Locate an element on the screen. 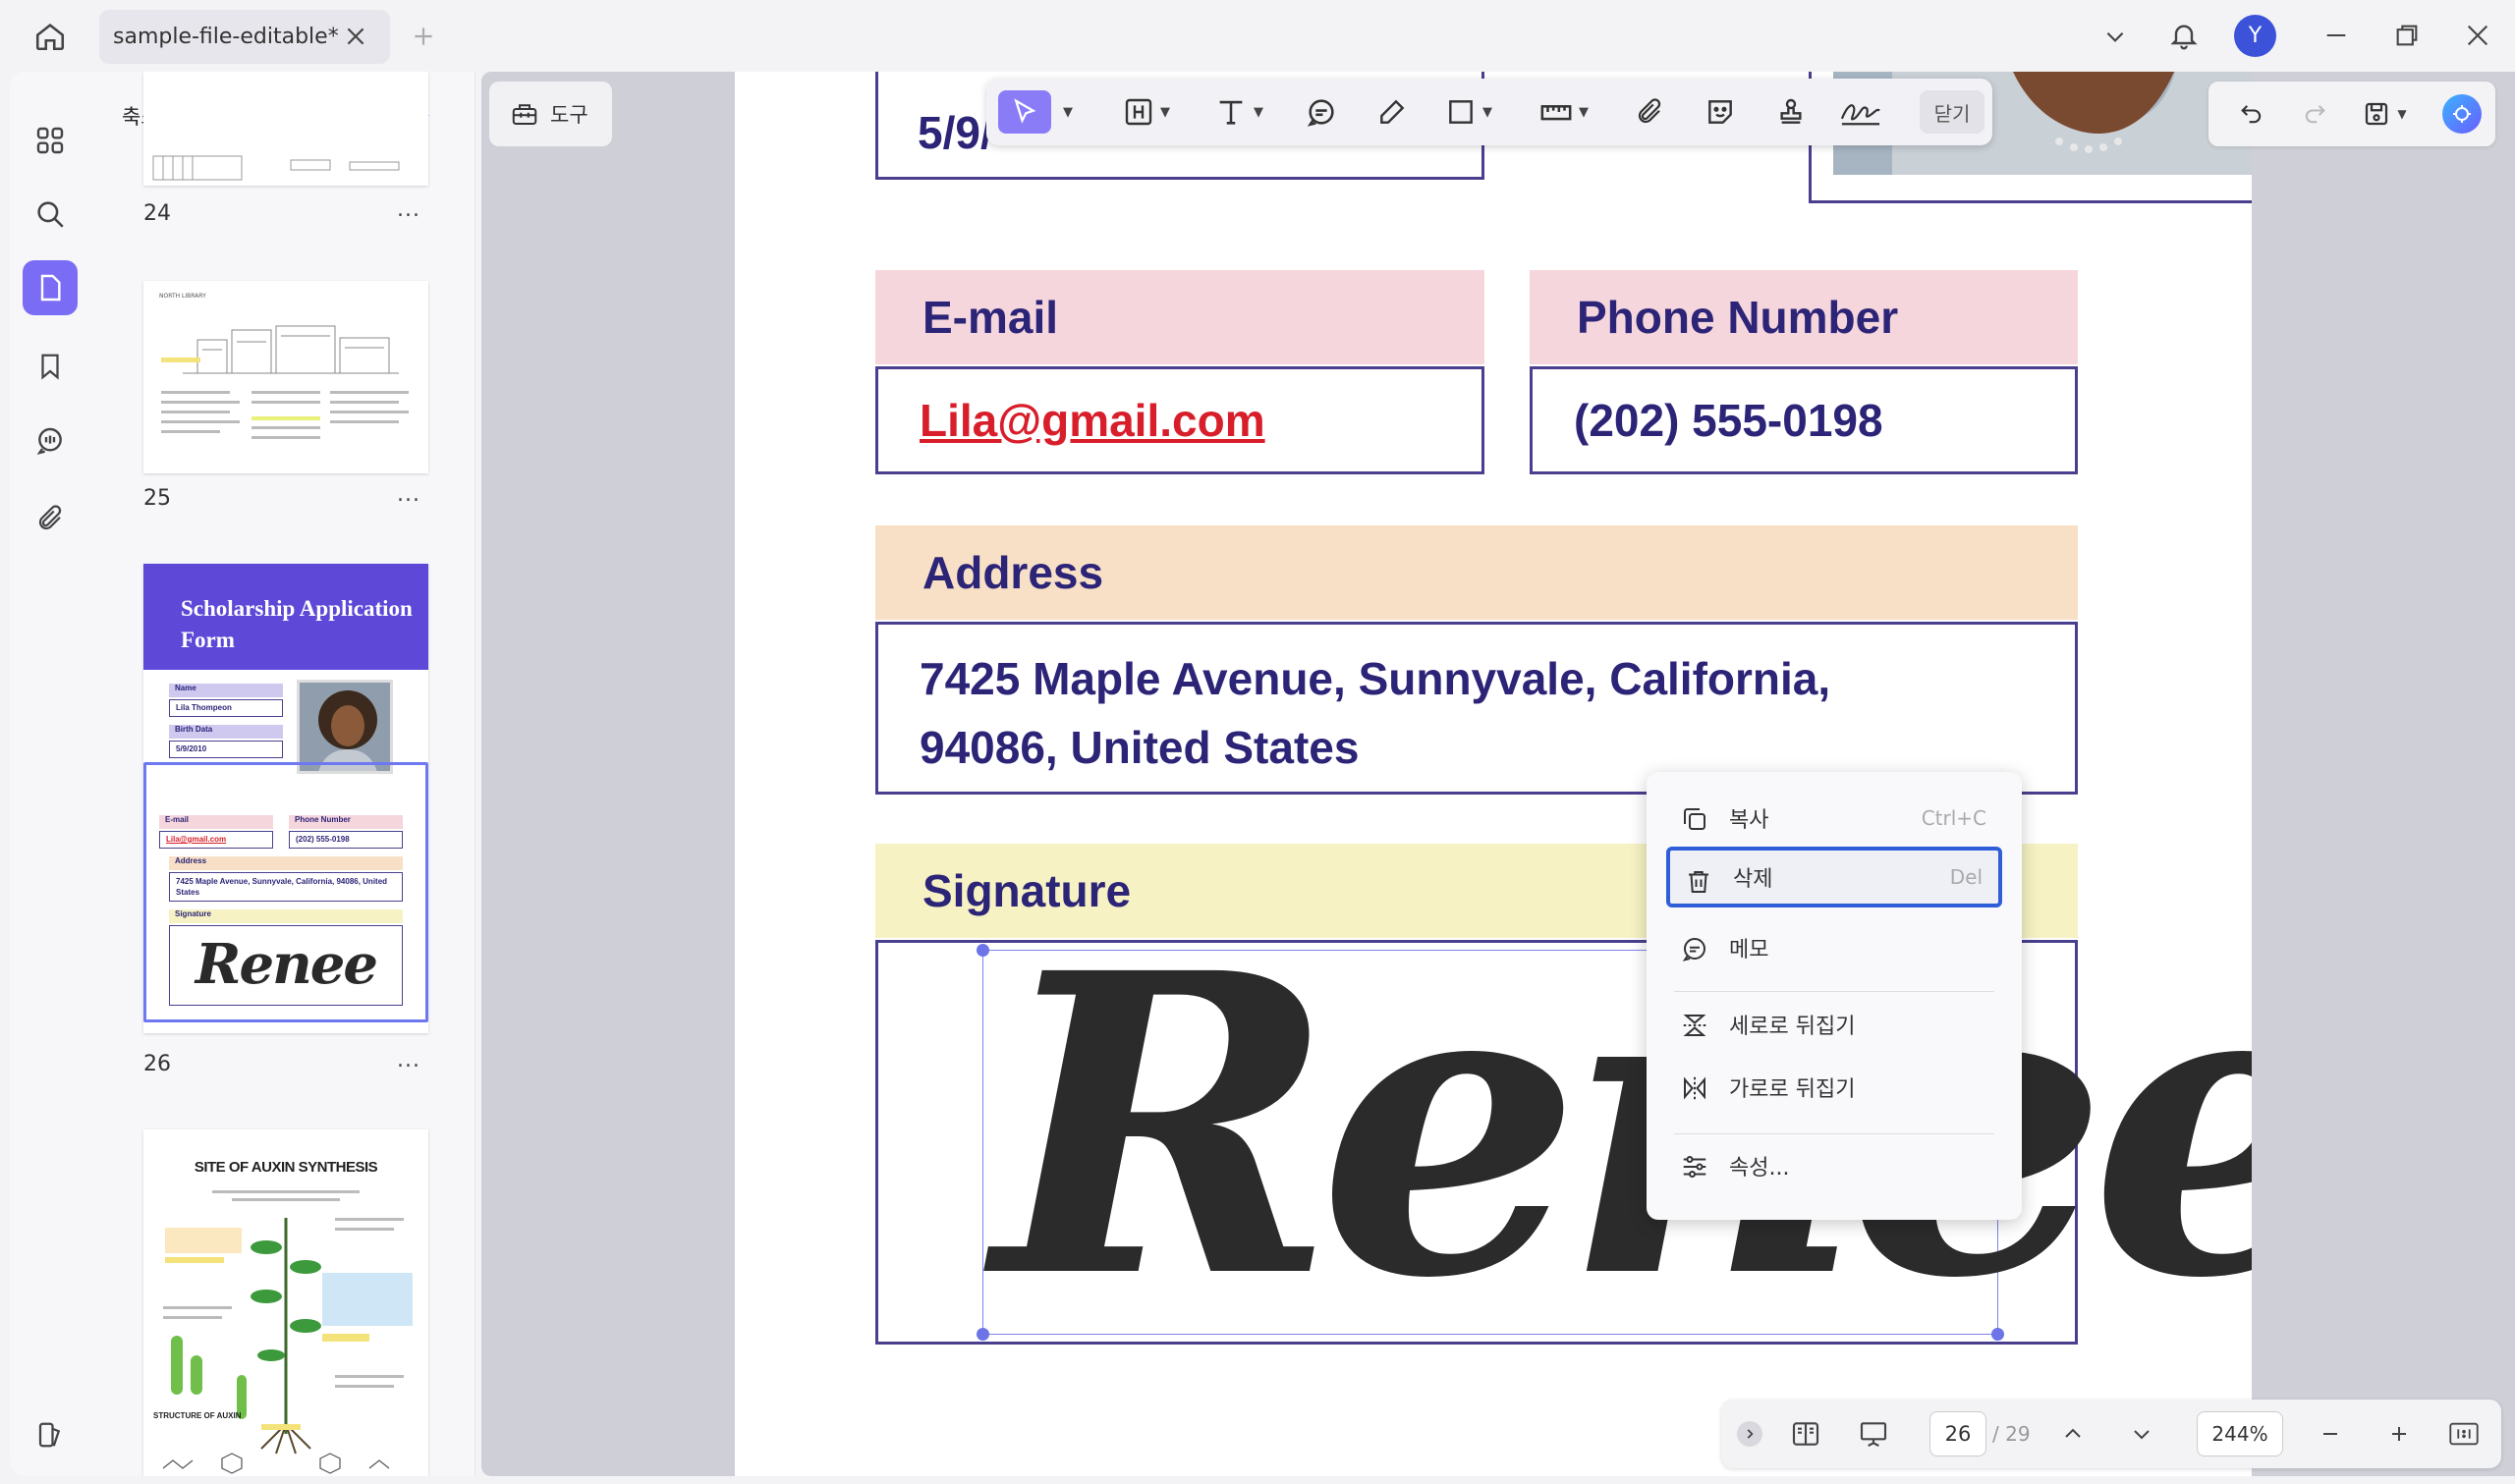 This screenshot has width=2515, height=1484. menu-item-copy: 복사 Ctrl+C is located at coordinates (1834, 818).